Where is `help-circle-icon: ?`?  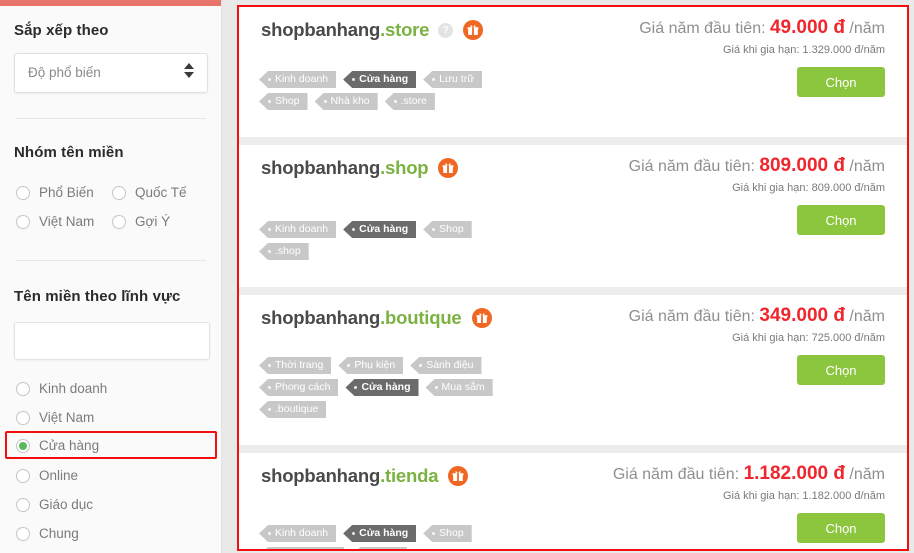
help-circle-icon: ? is located at coordinates (446, 30).